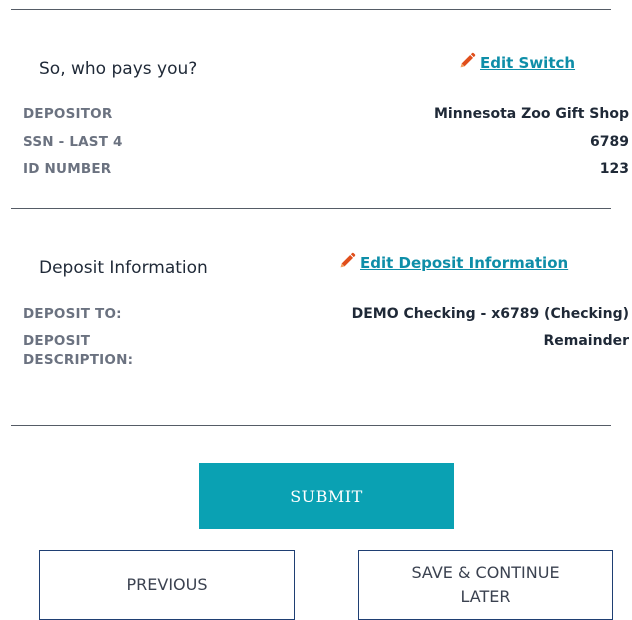 The height and width of the screenshot is (620, 632). I want to click on bottom-divider, so click(311, 425).